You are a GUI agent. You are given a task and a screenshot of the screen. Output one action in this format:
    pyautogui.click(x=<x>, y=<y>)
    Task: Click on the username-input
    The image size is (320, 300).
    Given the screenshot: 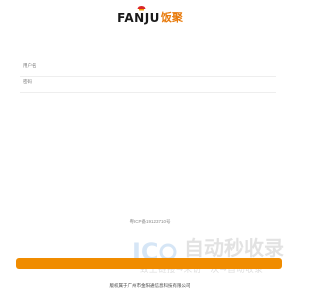 What is the action you would take?
    pyautogui.click(x=158, y=67)
    